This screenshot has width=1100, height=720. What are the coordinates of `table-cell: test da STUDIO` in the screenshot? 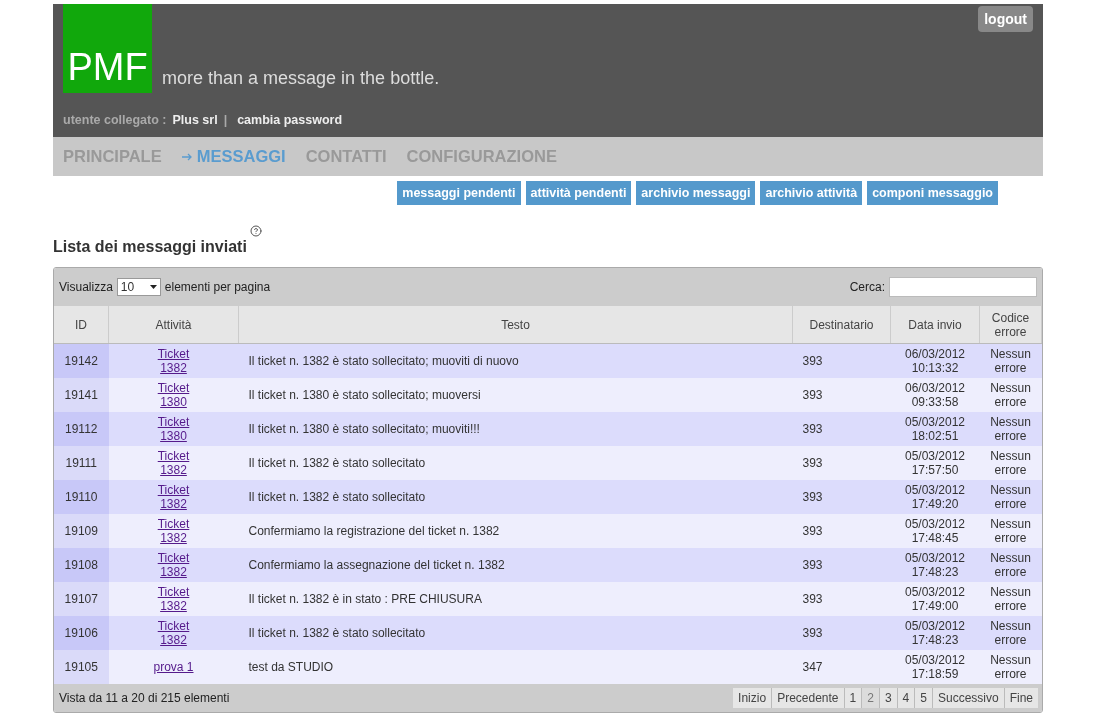 It's located at (291, 667).